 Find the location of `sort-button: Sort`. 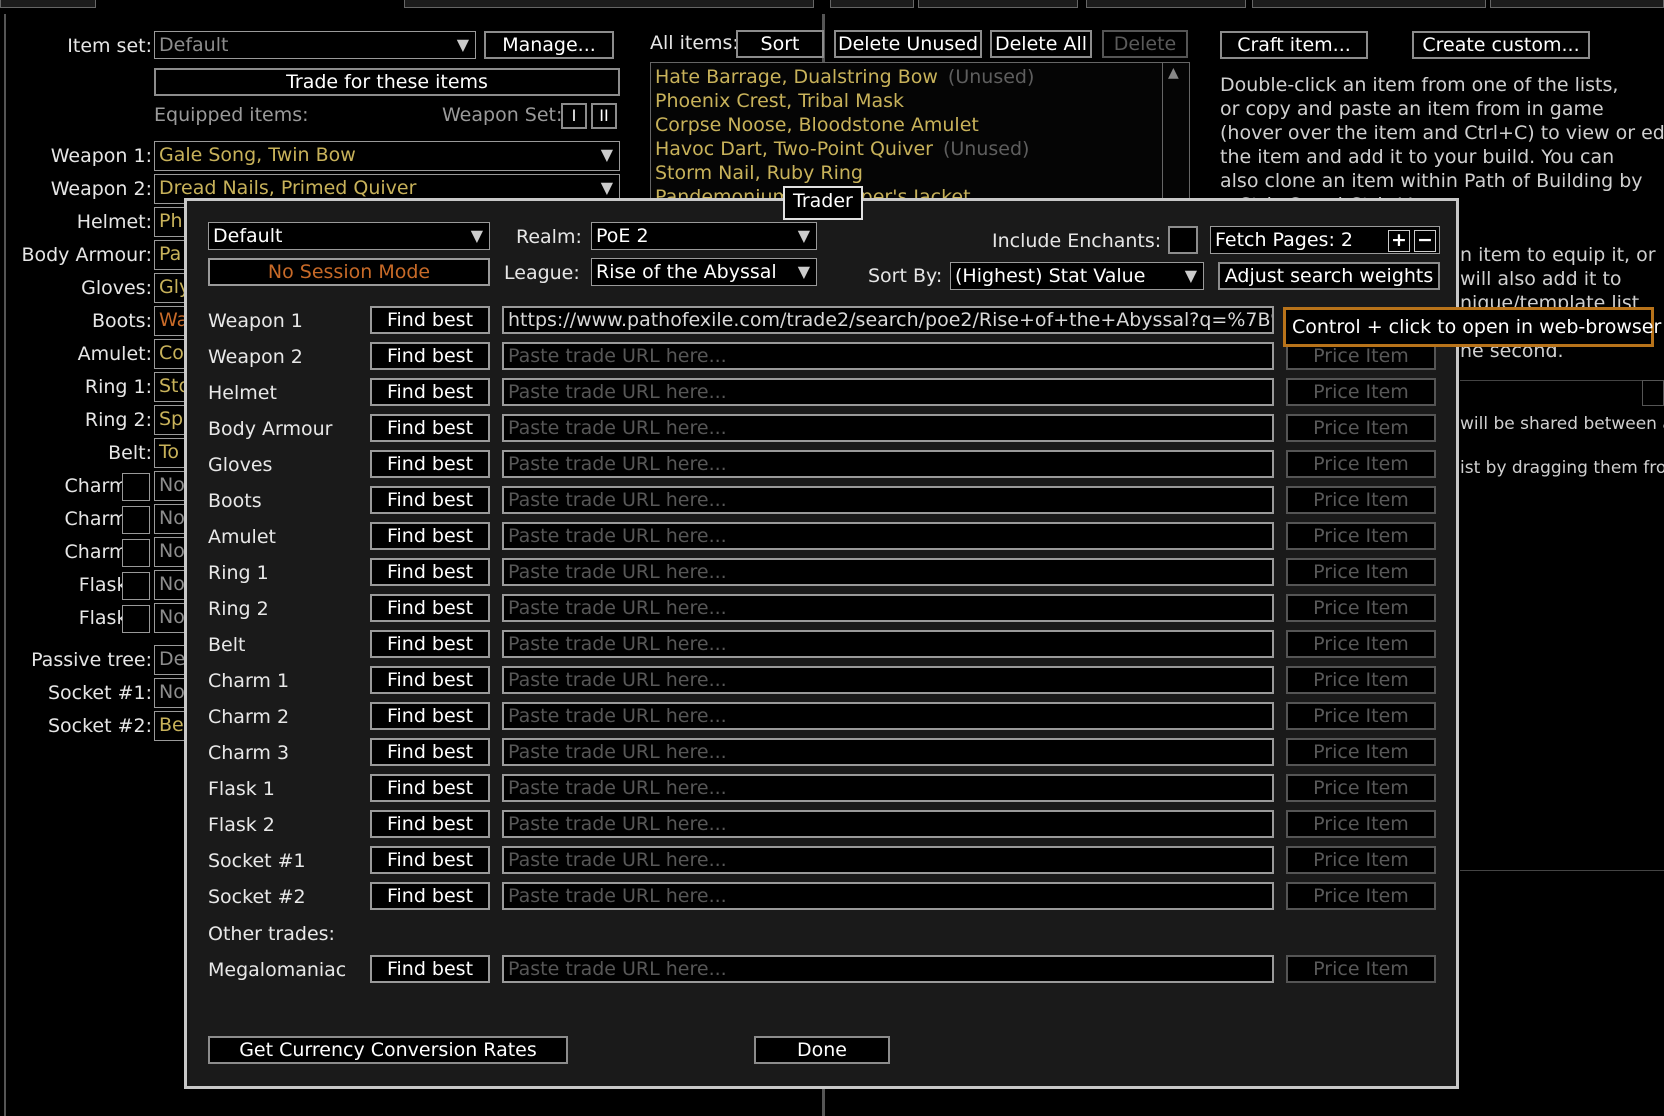

sort-button: Sort is located at coordinates (780, 44).